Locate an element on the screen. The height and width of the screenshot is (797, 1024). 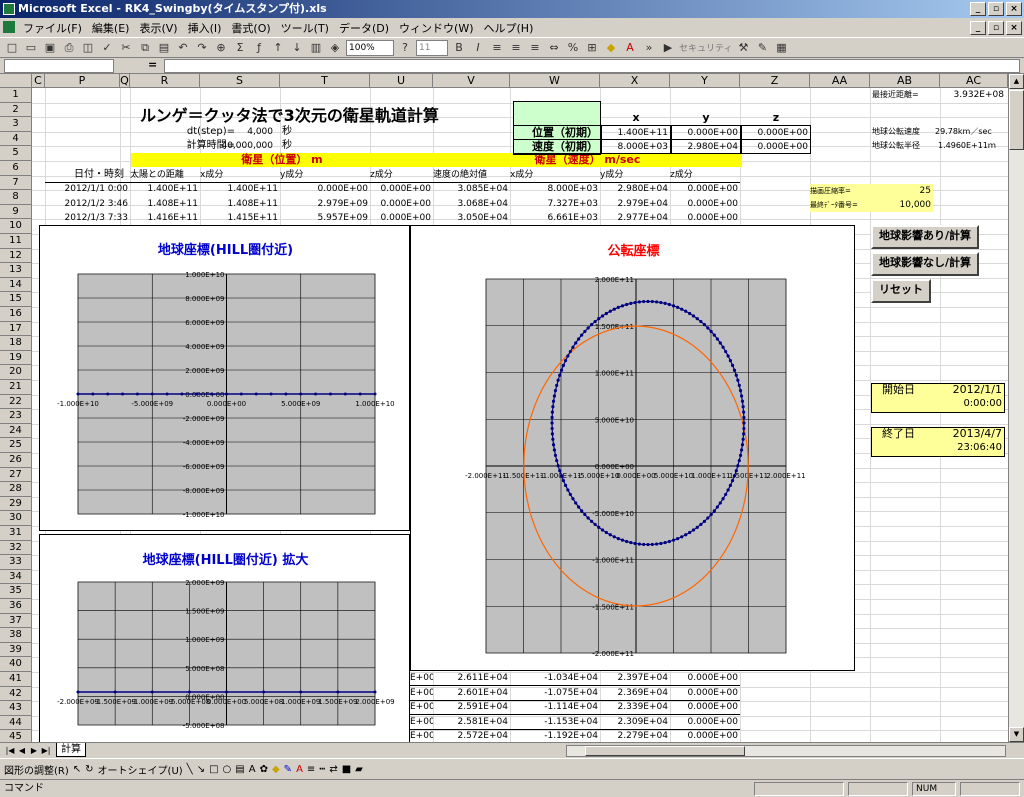
table-cell: 5.957E+09 is located at coordinates (325, 218).